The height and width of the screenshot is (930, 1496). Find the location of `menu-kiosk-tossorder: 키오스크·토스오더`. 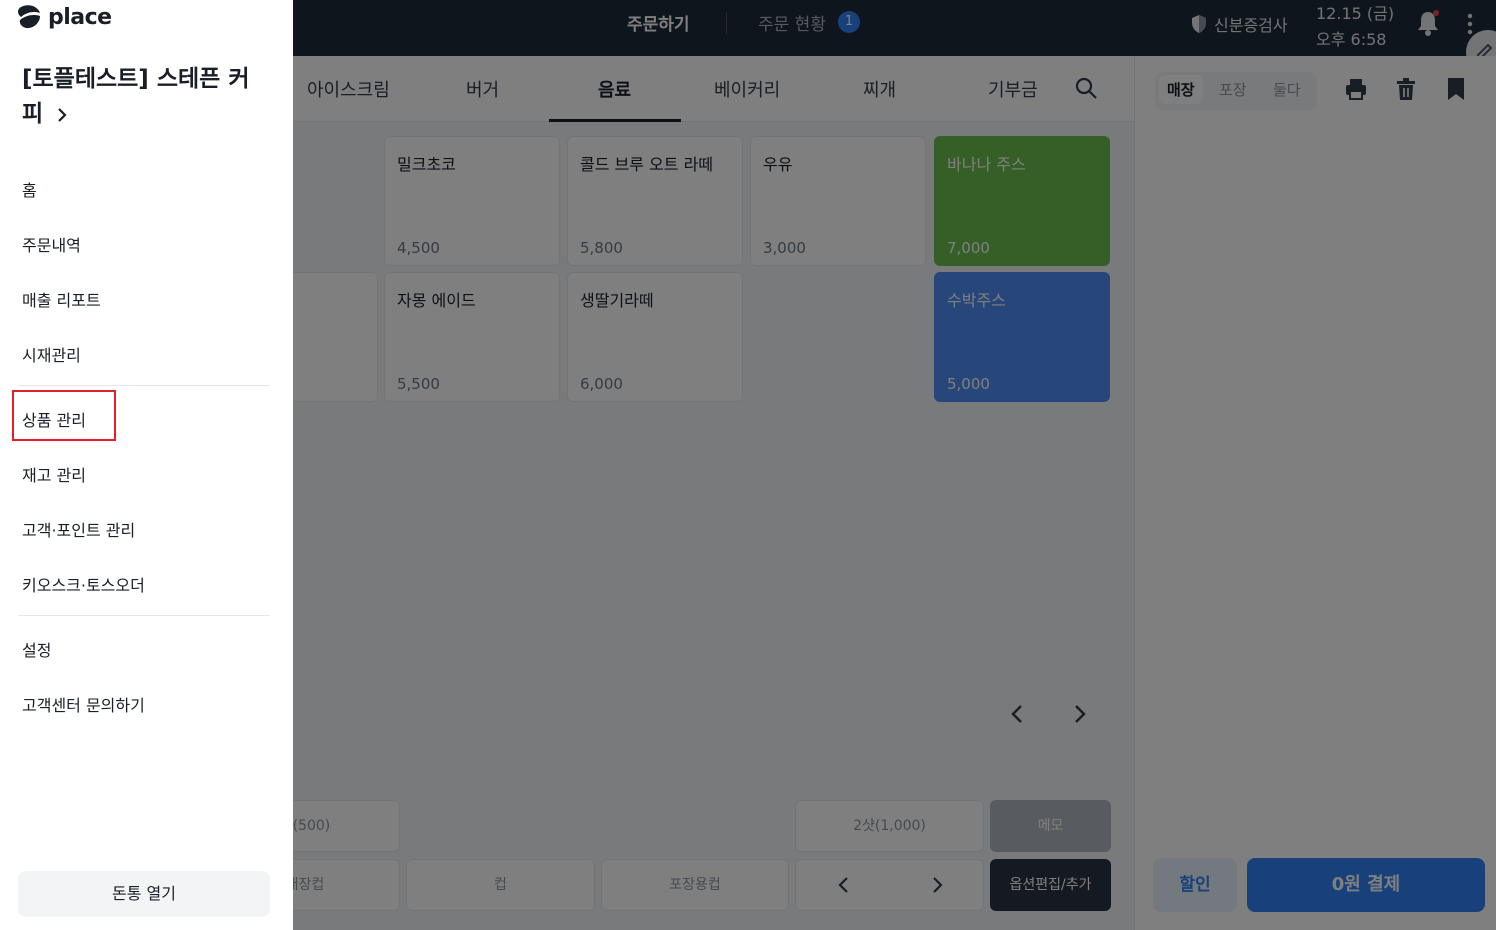

menu-kiosk-tossorder: 키오스크·토스오더 is located at coordinates (83, 584).